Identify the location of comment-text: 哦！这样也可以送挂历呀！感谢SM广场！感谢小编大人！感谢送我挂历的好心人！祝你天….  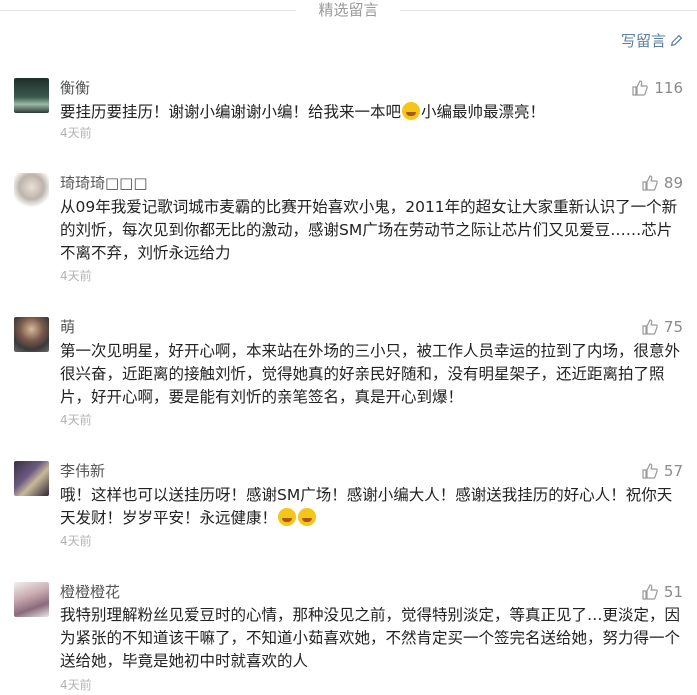
(371, 507).